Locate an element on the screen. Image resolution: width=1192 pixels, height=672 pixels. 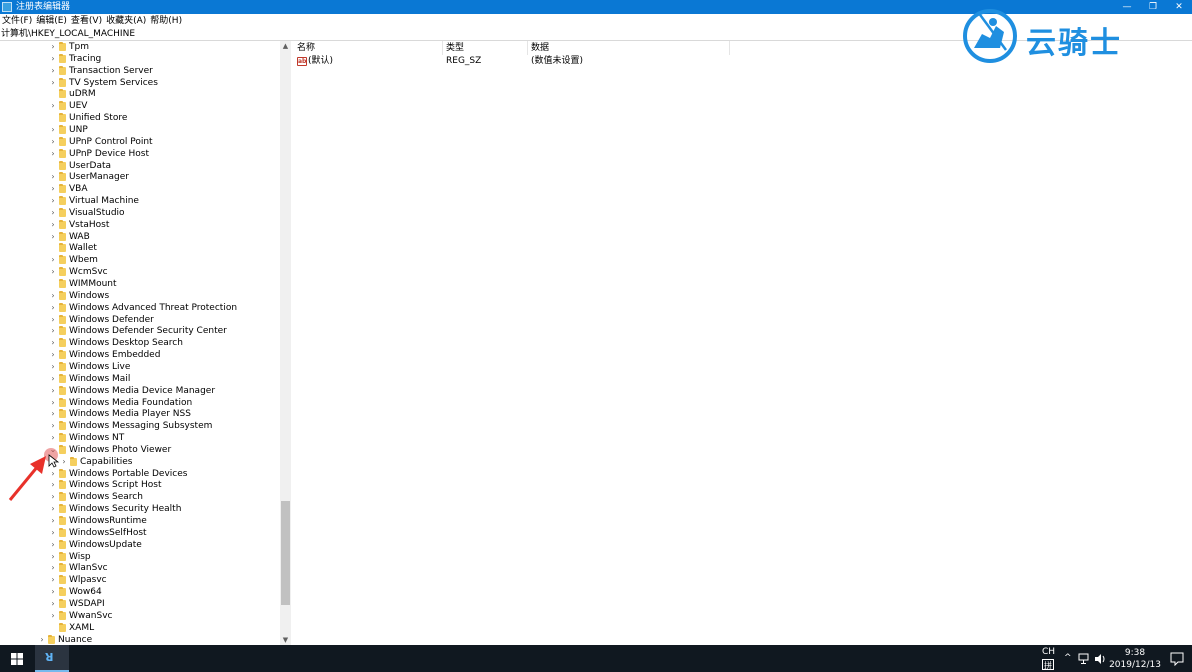
tree-item: › Windows Defender Security Center is located at coordinates (140, 331).